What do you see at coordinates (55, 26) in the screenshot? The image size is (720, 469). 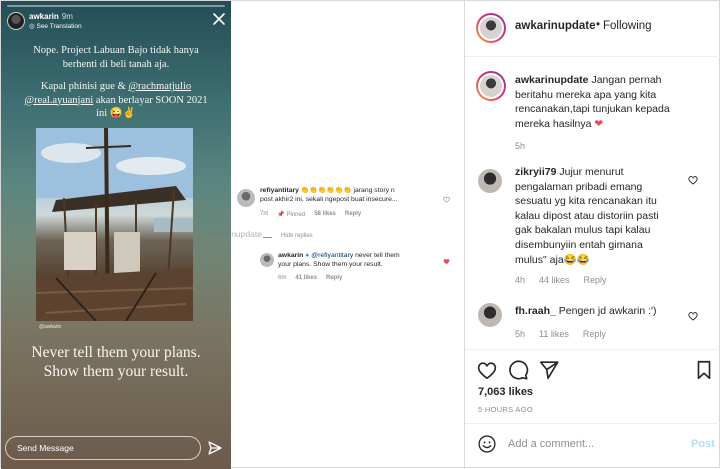 I see `see-translation-link: ◎ See Translation` at bounding box center [55, 26].